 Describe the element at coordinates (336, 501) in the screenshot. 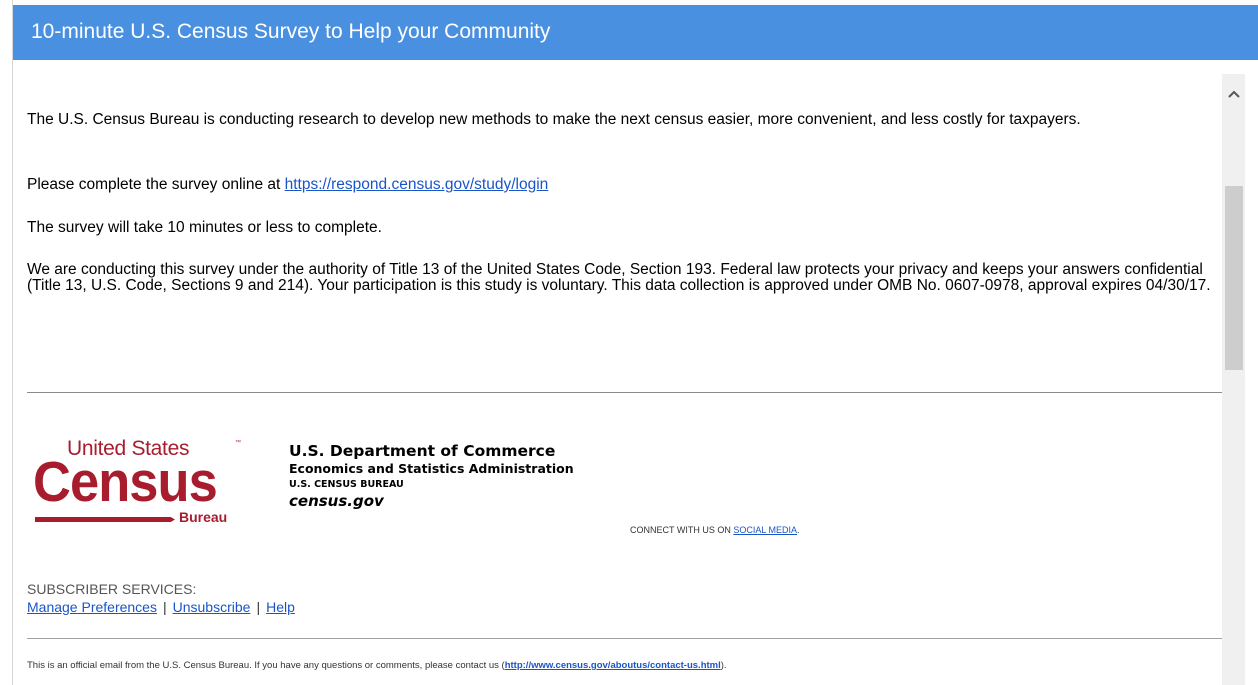

I see `census-gov-text: census.gov` at that location.